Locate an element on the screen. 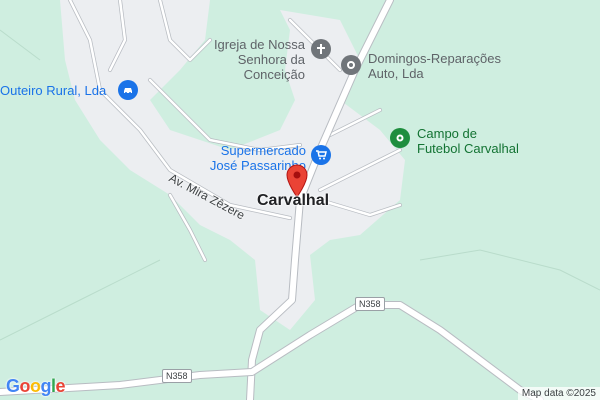 The image size is (600, 400). poi-label-football: Campo de Futebol Carvalhal is located at coordinates (468, 141).